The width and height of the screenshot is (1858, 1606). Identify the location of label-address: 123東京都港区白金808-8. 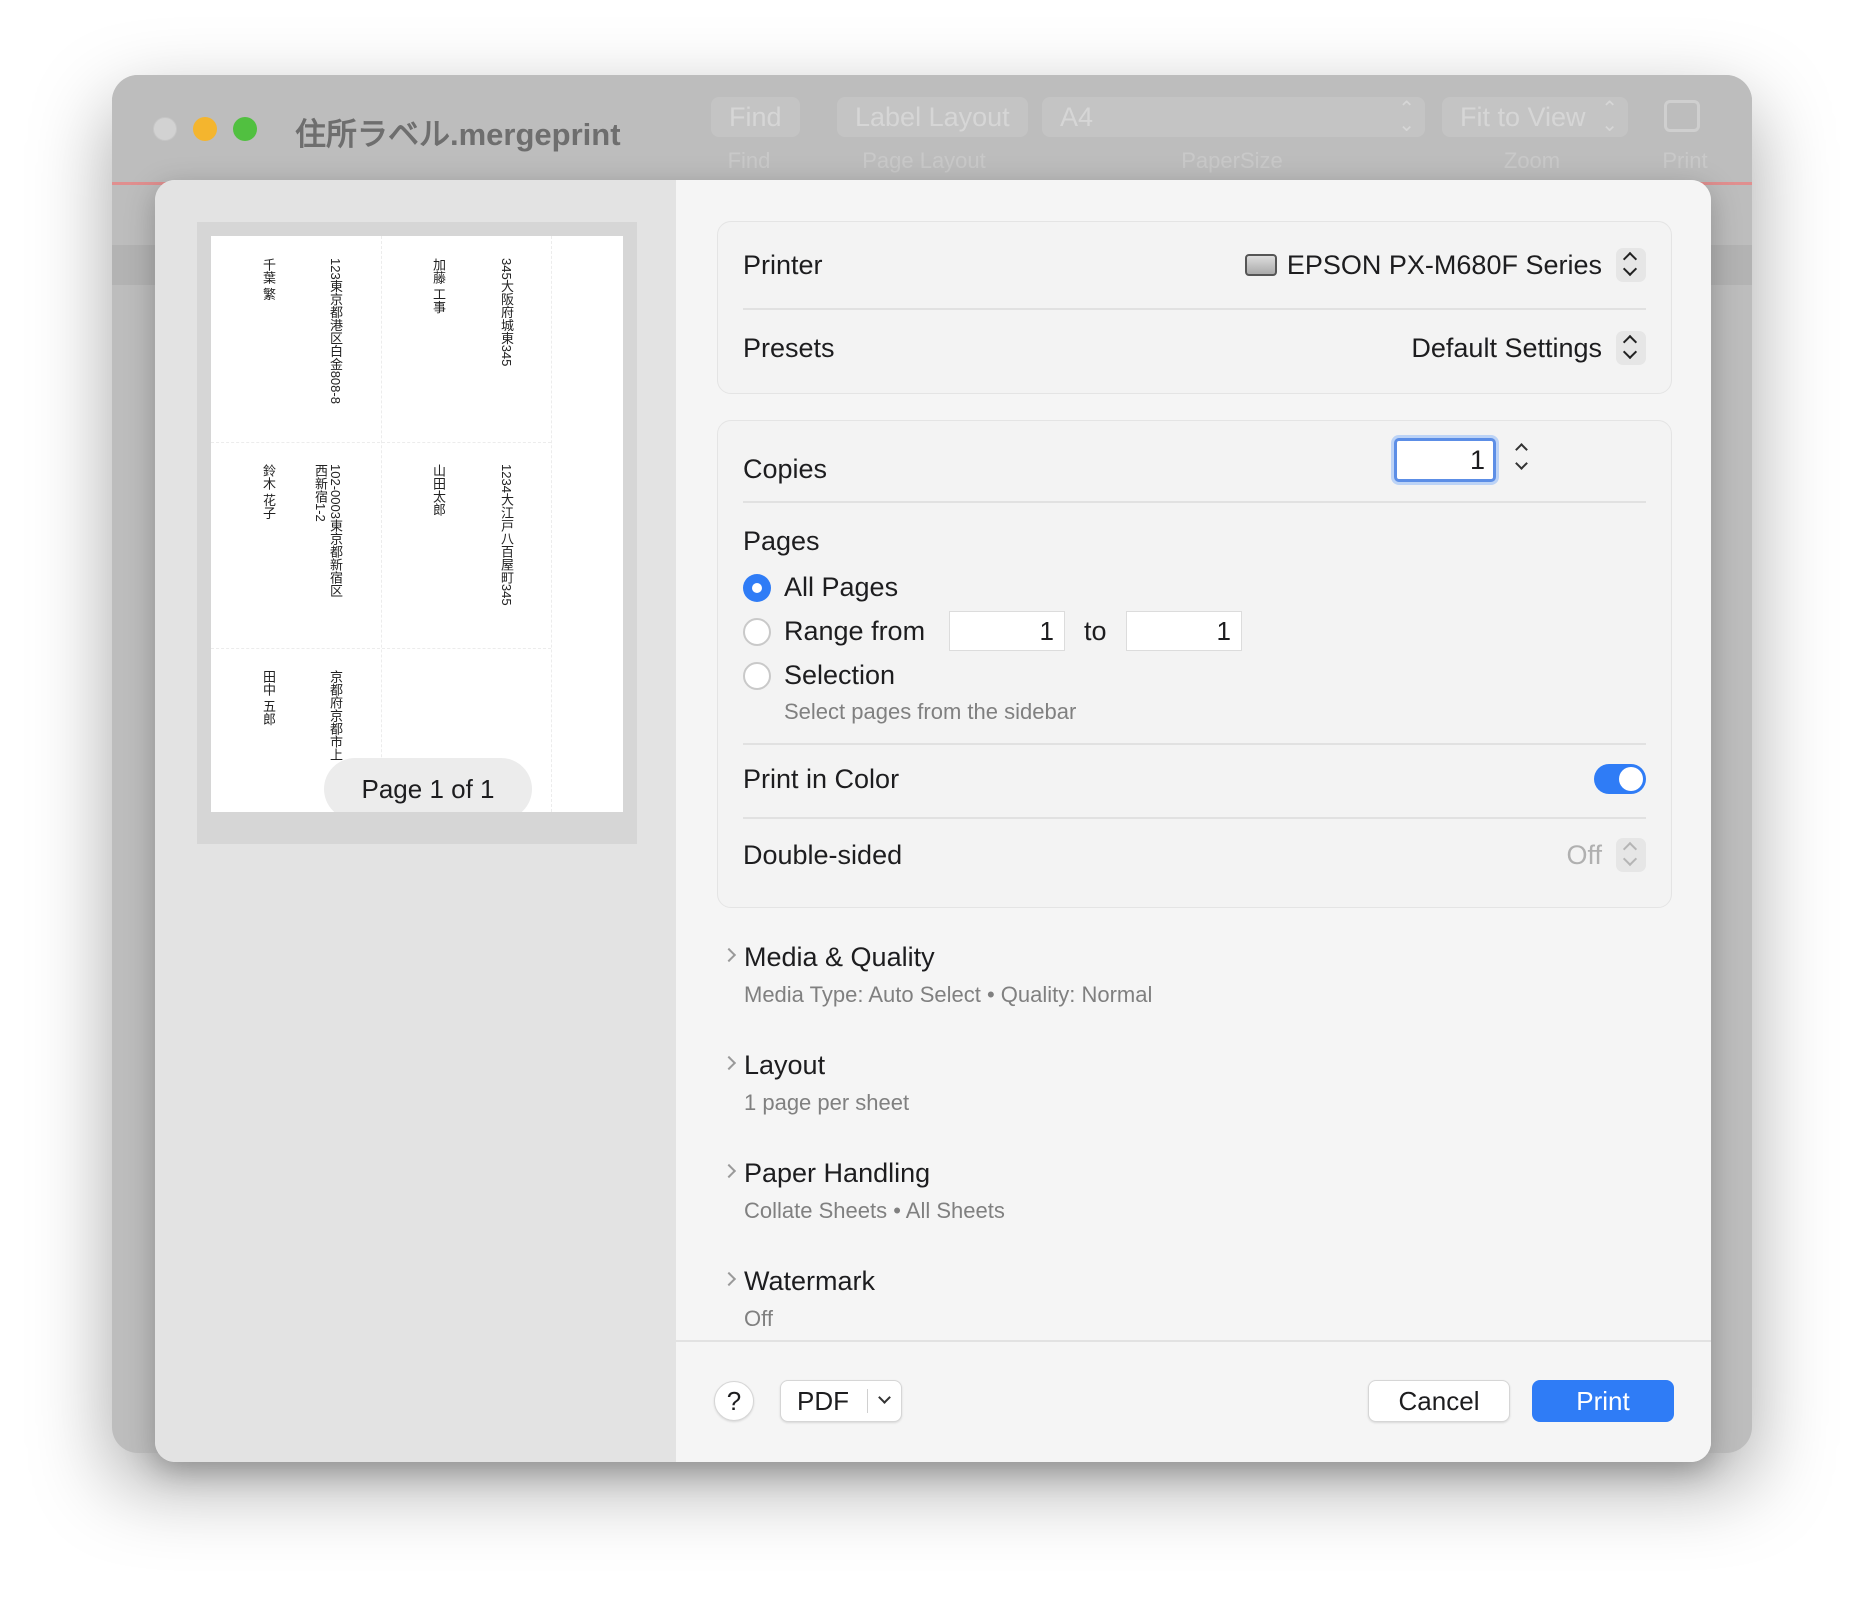
(335, 331).